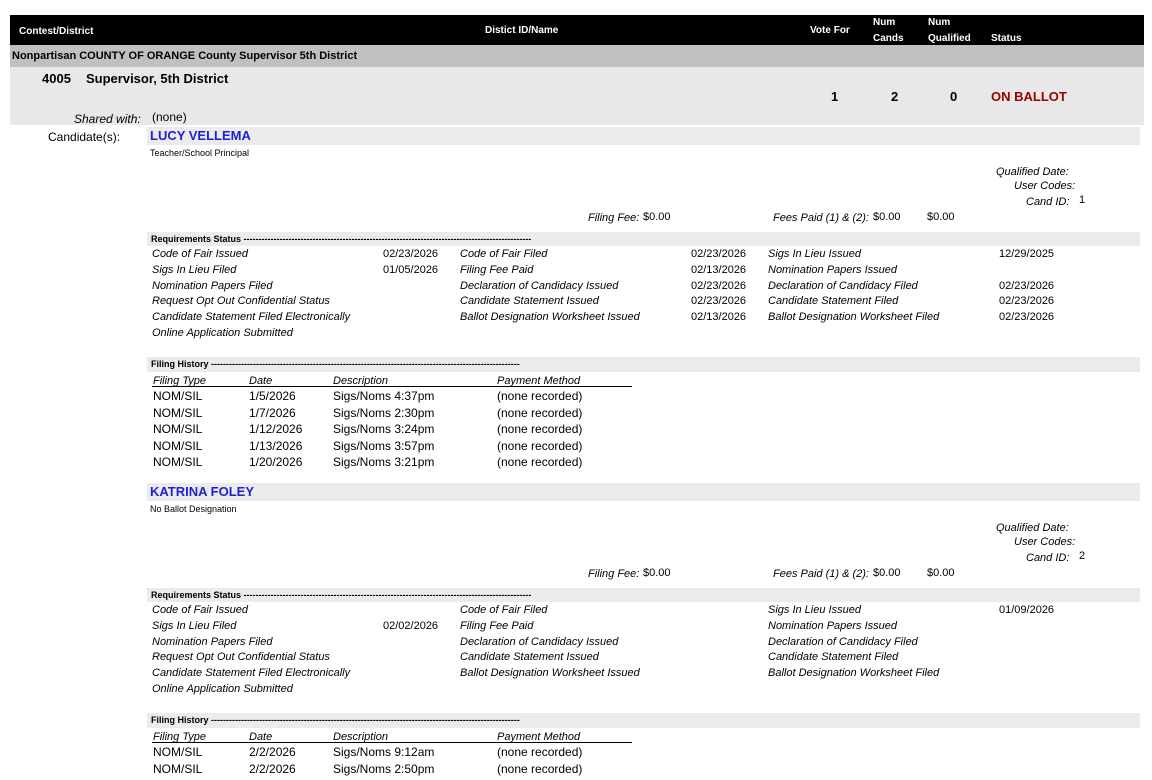  Describe the element at coordinates (854, 673) in the screenshot. I see `requirement-label: Ballot Designation Worksheet Filed` at that location.